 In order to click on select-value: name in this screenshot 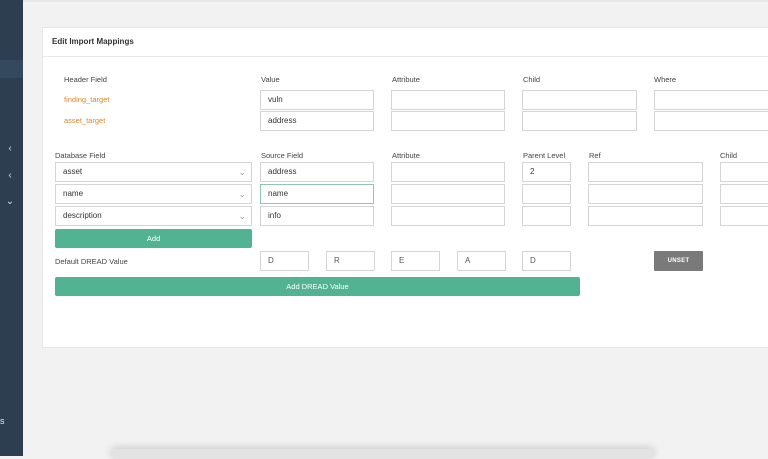, I will do `click(73, 193)`.